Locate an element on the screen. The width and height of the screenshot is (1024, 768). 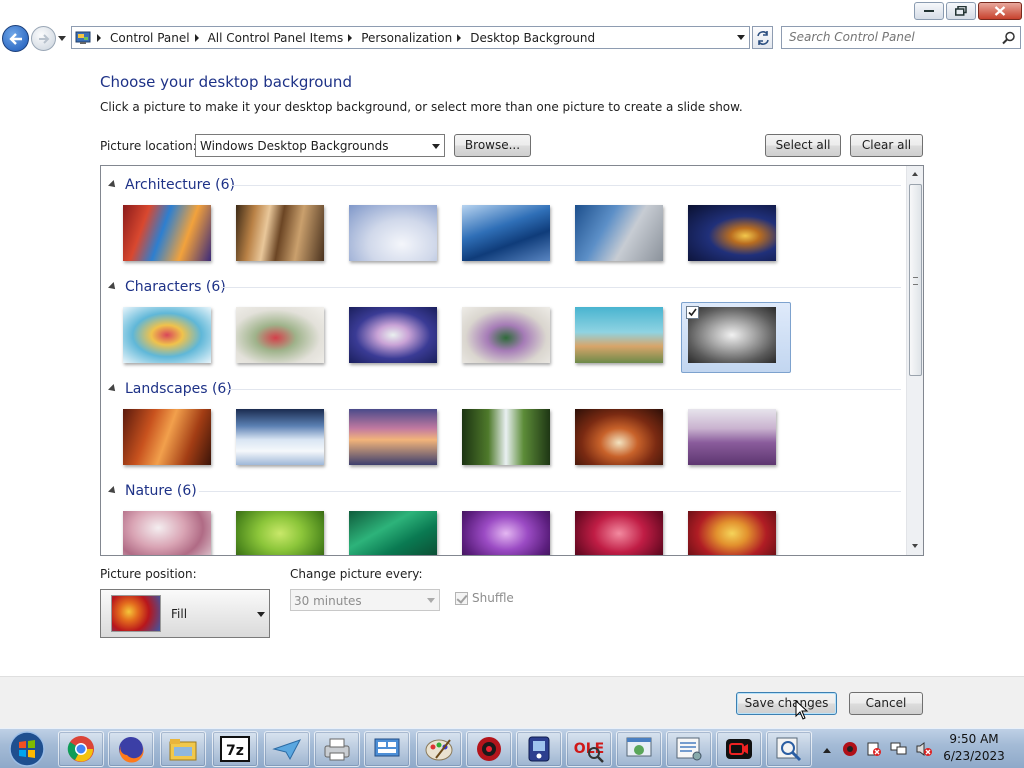
recent-pages-dropdown is located at coordinates (62, 38).